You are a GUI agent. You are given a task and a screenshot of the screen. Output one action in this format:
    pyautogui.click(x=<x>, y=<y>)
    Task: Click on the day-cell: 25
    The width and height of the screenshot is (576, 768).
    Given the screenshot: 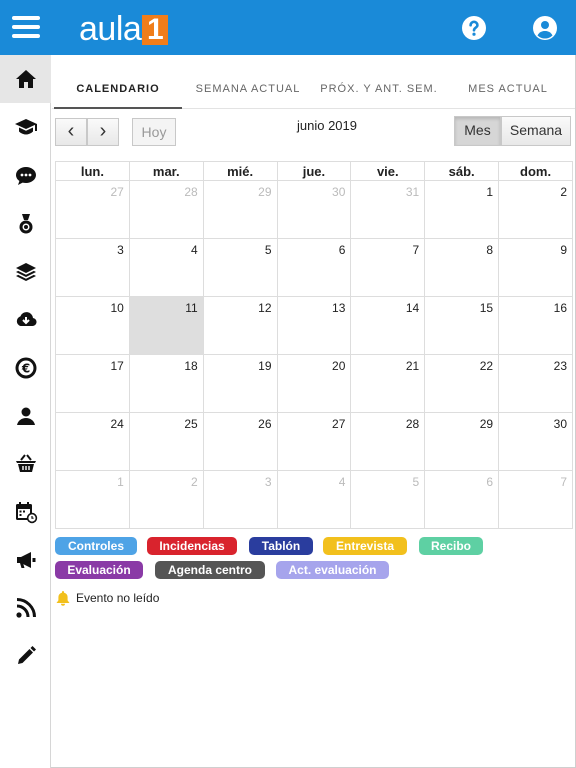 What is the action you would take?
    pyautogui.click(x=166, y=441)
    